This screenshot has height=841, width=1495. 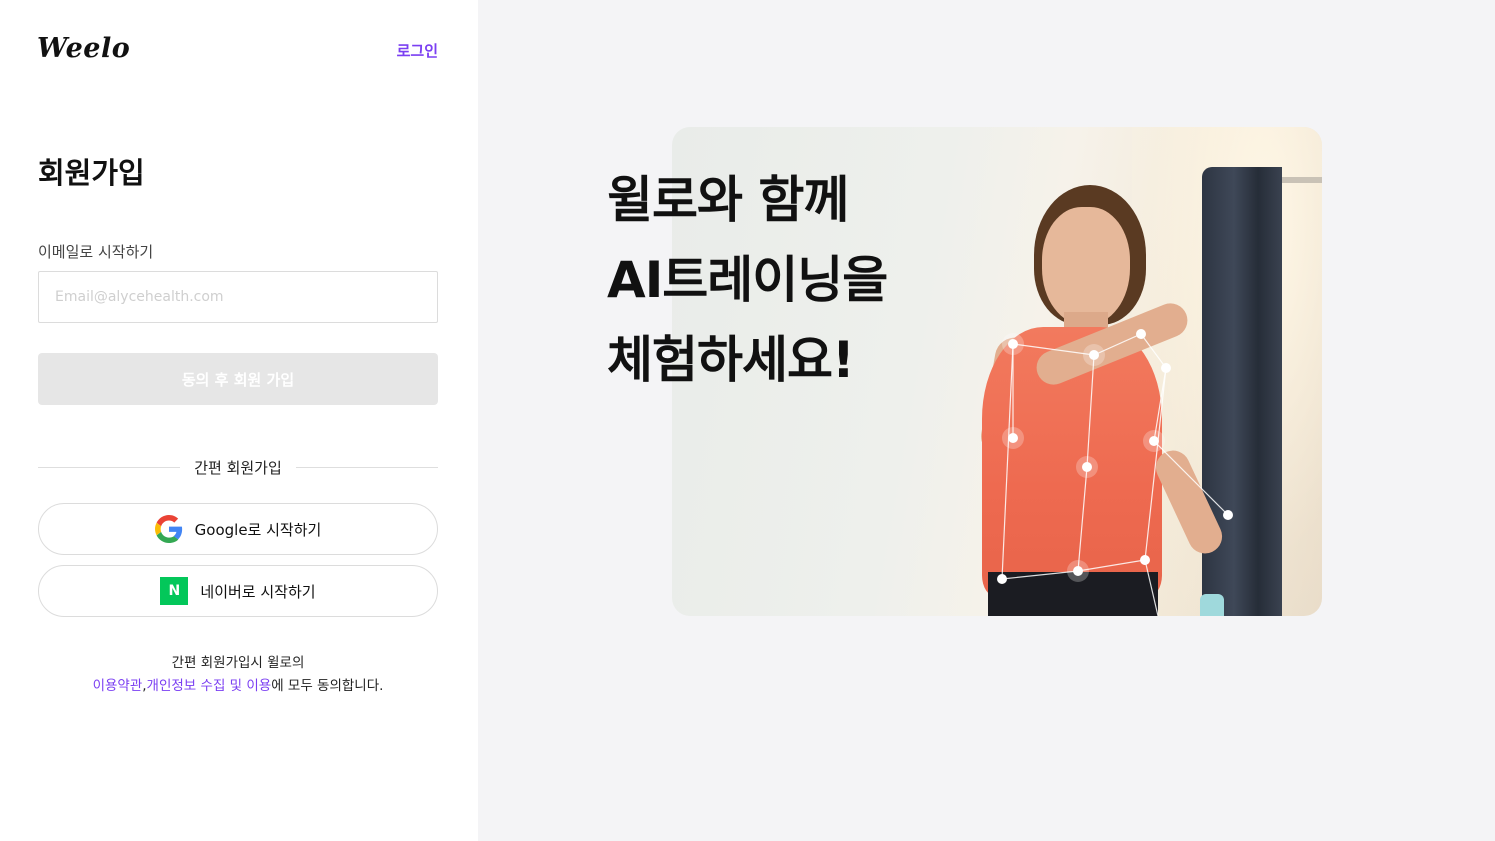 I want to click on terms-line-2: 이용약관,개인정보 수집 및 이용에 모두 동의합니다., so click(x=238, y=686).